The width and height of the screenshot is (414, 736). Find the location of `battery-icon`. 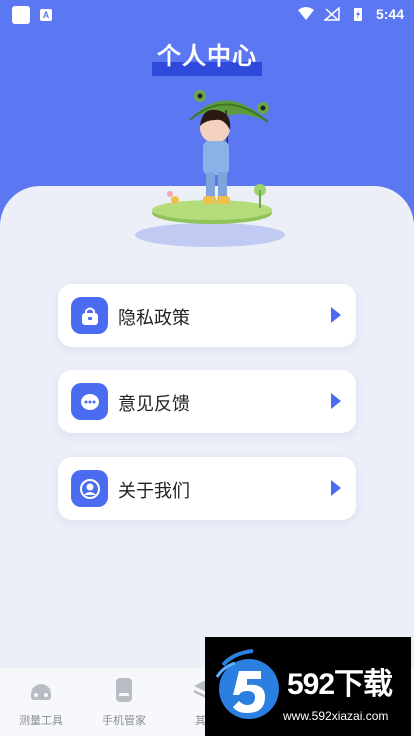

battery-icon is located at coordinates (357, 14).